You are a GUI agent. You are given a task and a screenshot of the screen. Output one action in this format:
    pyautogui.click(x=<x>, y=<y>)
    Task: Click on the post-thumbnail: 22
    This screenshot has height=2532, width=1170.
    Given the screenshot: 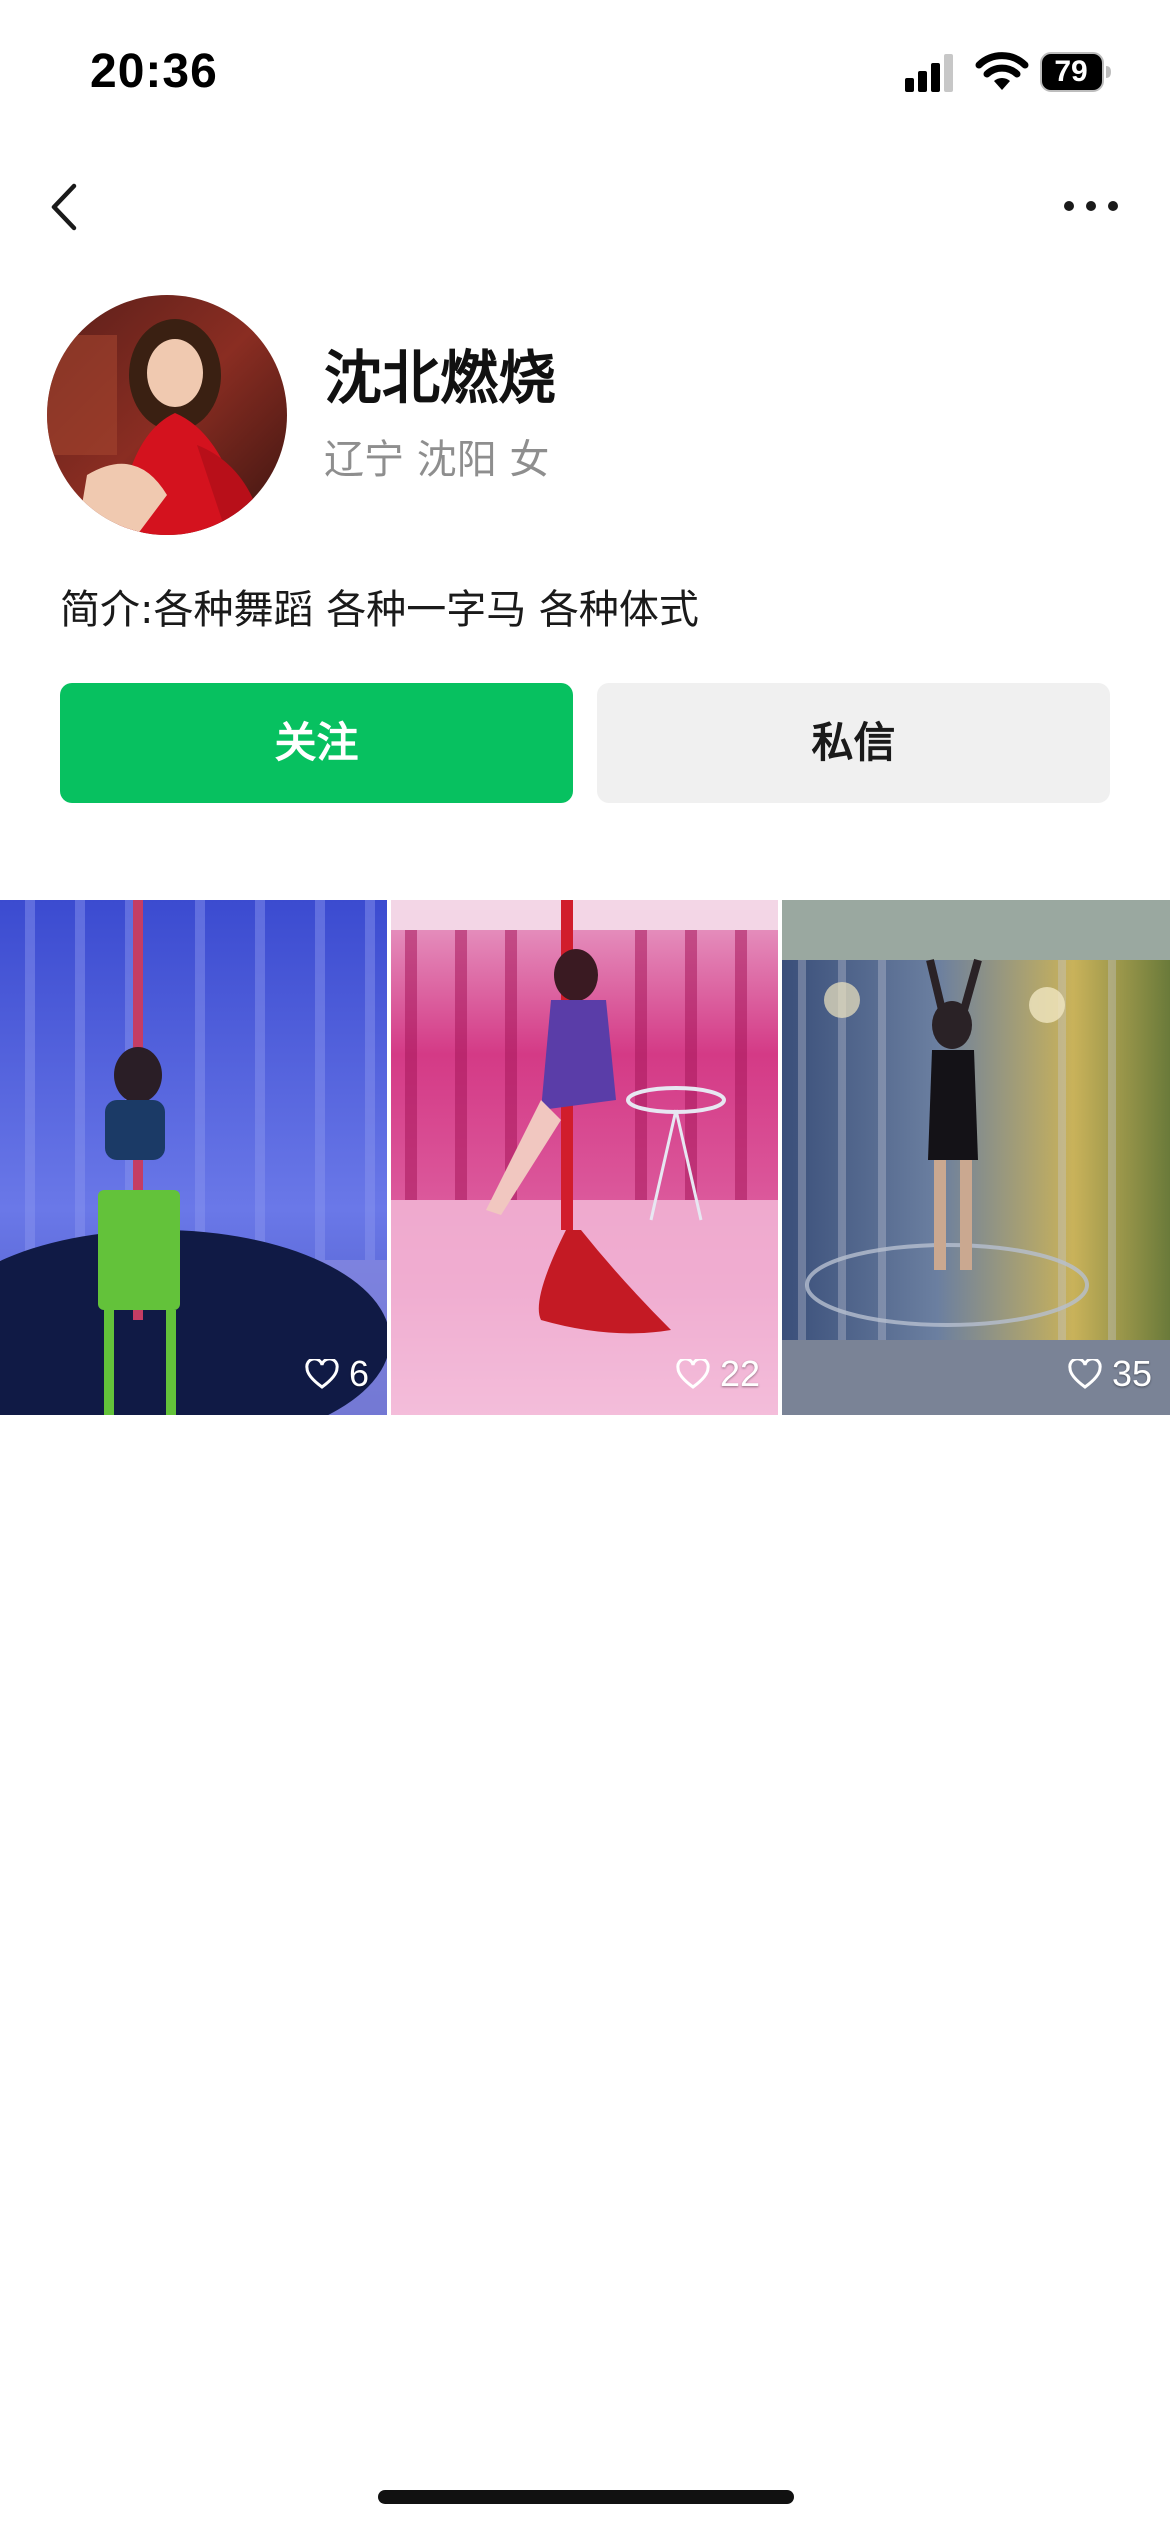 What is the action you would take?
    pyautogui.click(x=584, y=1157)
    